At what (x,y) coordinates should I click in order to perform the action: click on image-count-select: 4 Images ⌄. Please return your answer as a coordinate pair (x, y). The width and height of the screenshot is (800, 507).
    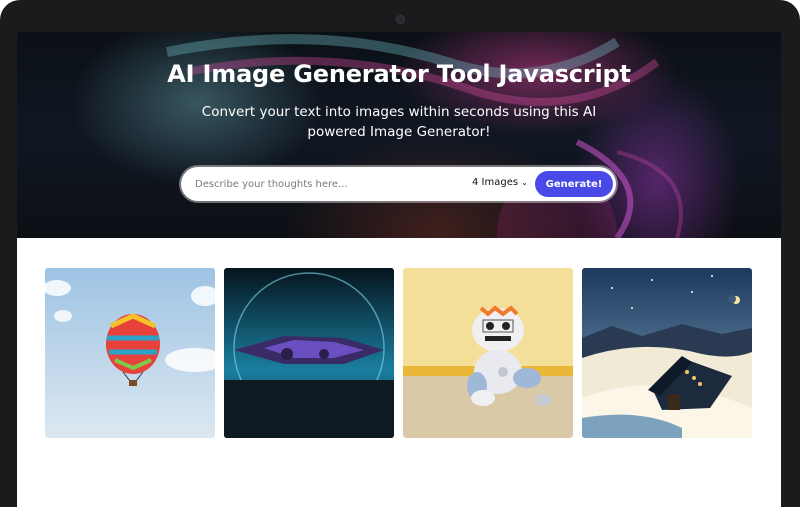
    Looking at the image, I should click on (500, 182).